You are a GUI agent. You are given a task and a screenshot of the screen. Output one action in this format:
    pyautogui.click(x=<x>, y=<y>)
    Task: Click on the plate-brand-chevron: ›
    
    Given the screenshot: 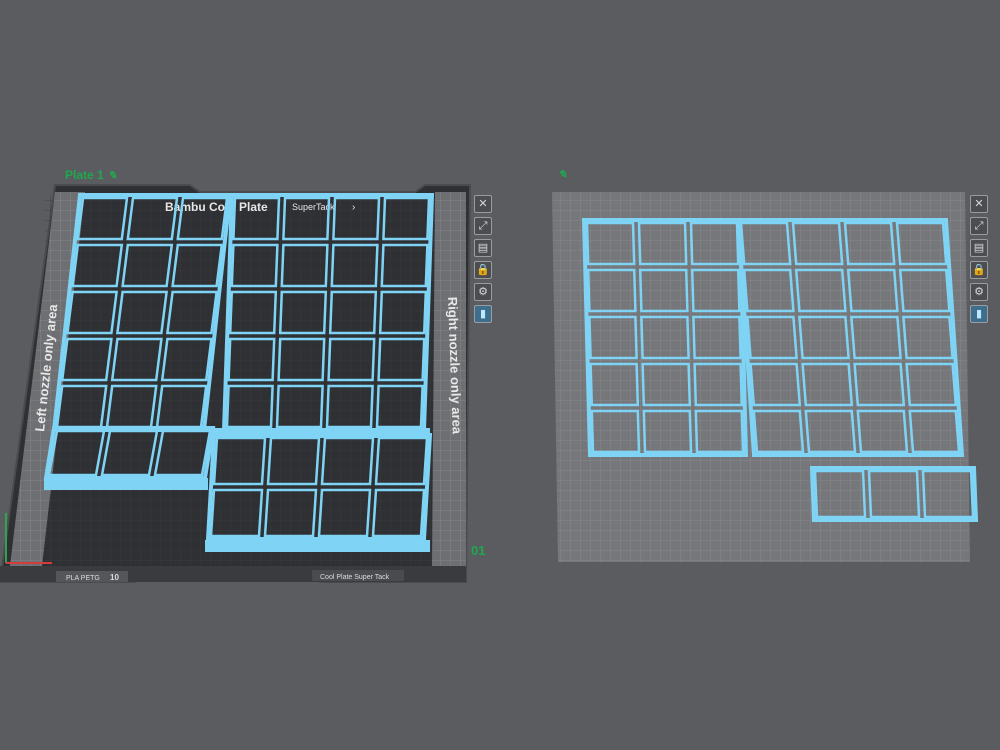 What is the action you would take?
    pyautogui.click(x=353, y=207)
    